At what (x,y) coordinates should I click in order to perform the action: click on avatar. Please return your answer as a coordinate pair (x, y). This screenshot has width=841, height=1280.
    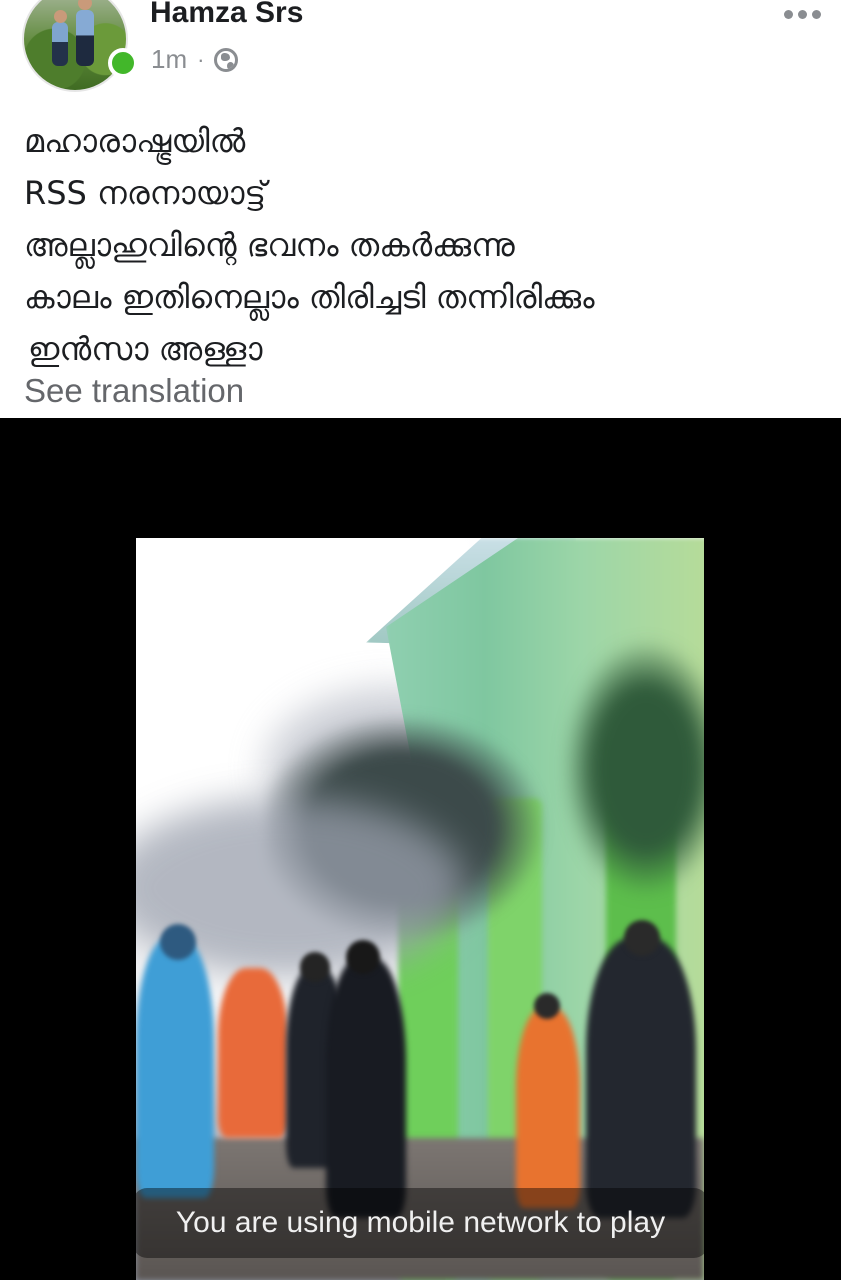
    Looking at the image, I should click on (75, 46).